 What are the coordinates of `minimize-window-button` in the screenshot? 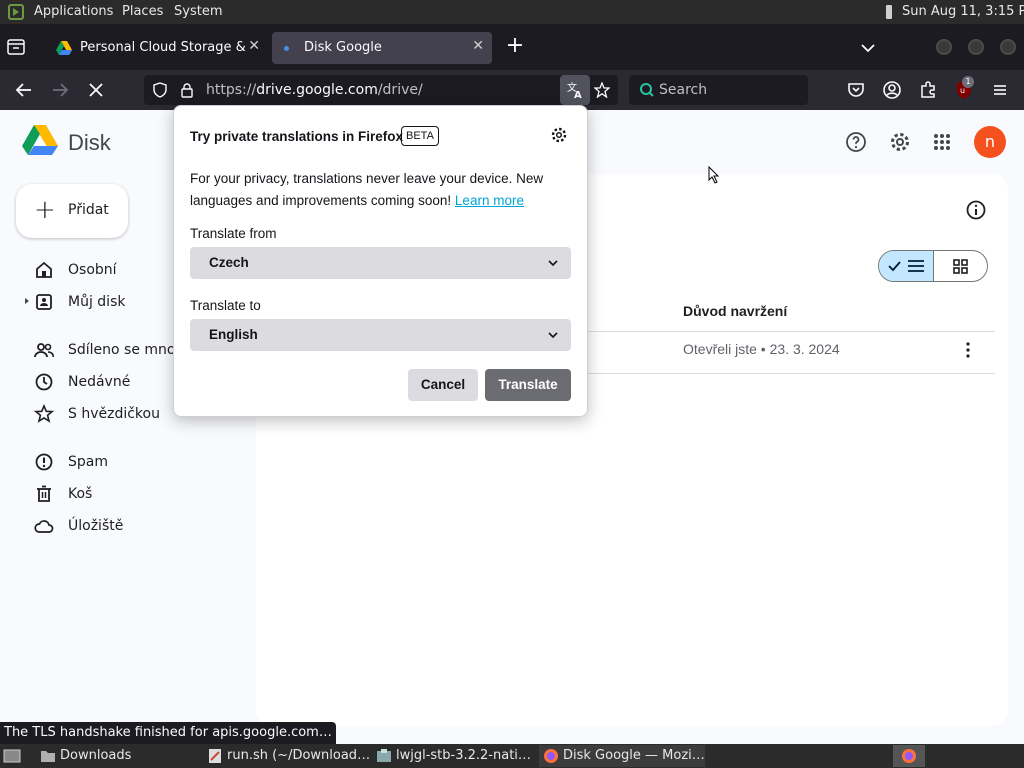 It's located at (944, 47).